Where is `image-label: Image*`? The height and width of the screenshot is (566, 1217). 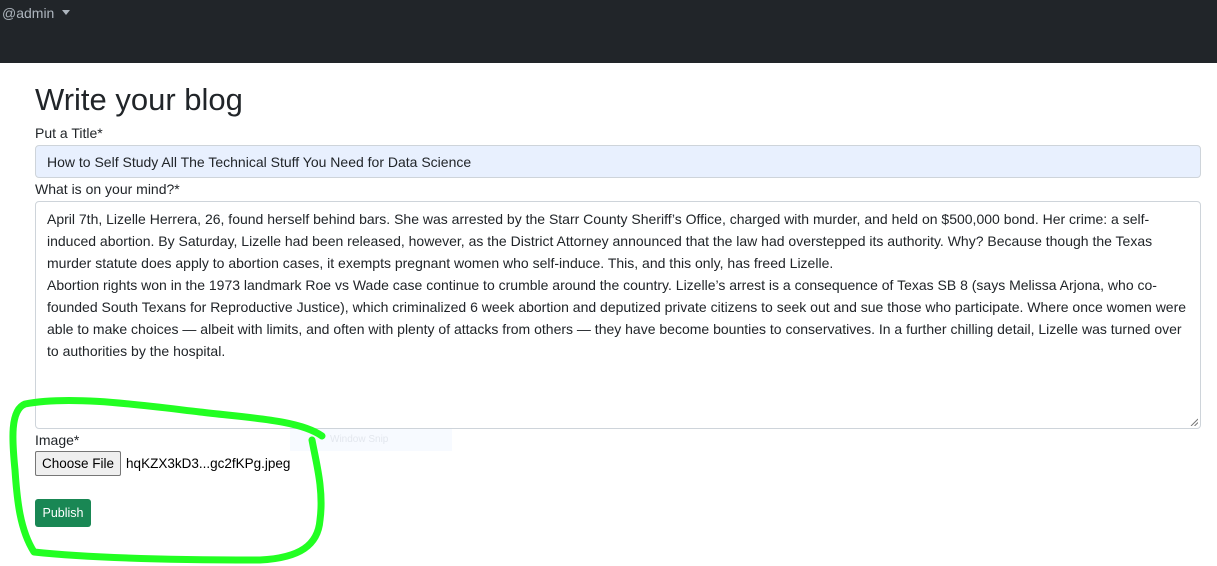 image-label: Image* is located at coordinates (57, 440).